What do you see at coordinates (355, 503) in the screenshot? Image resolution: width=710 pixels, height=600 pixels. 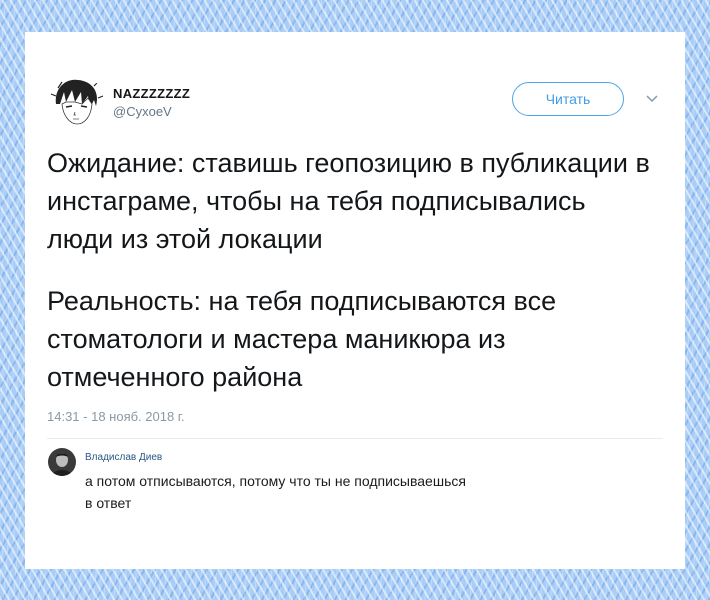 I see `reply-link: в ответ` at bounding box center [355, 503].